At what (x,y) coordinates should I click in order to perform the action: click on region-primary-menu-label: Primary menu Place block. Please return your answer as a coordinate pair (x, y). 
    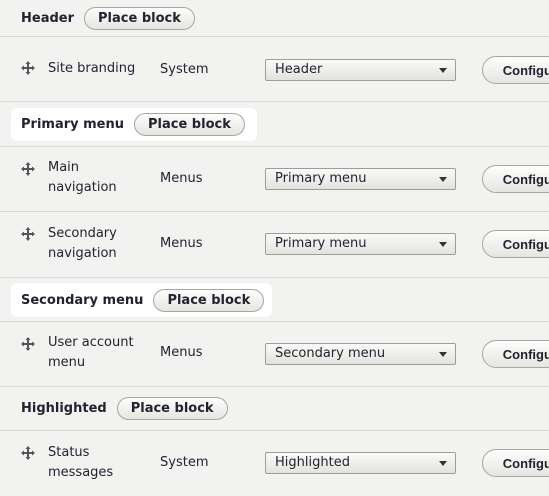
    Looking at the image, I should click on (134, 124).